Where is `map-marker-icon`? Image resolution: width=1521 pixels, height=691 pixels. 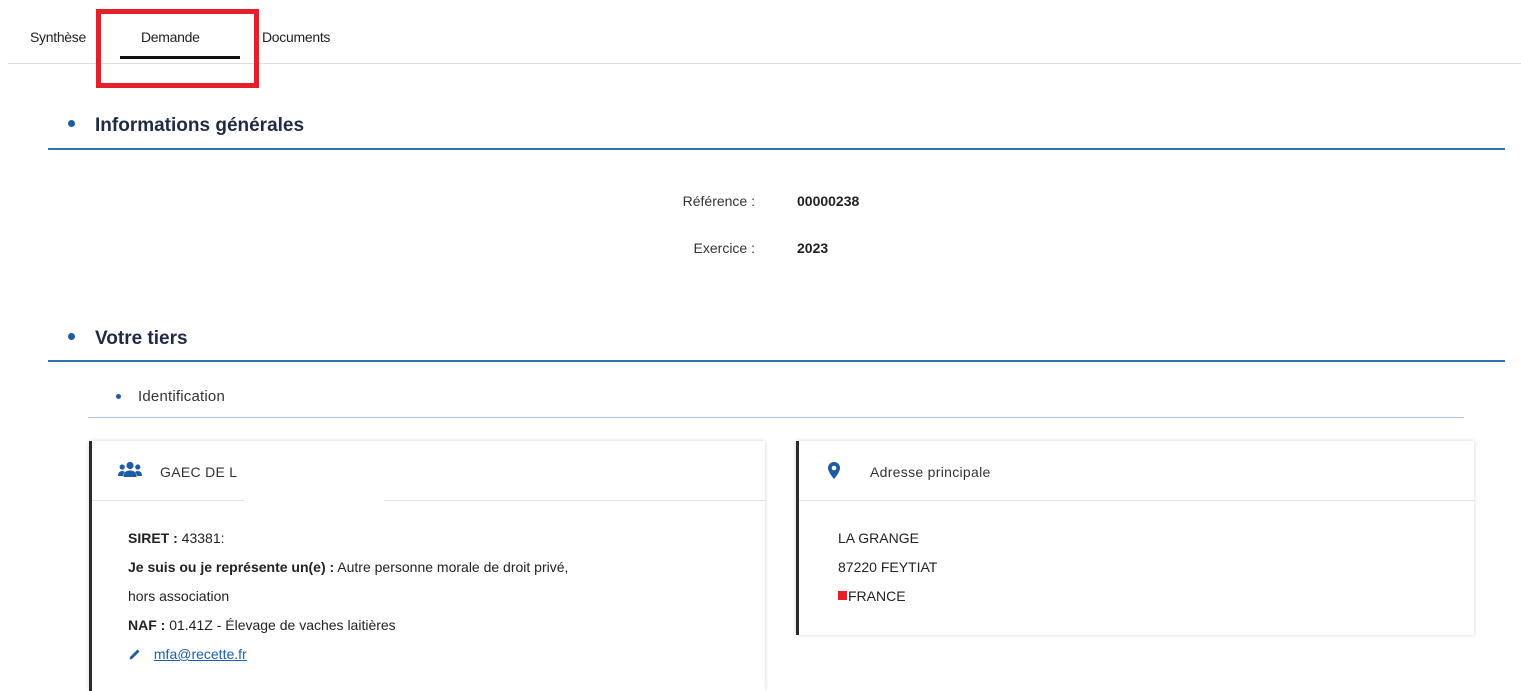 map-marker-icon is located at coordinates (834, 473).